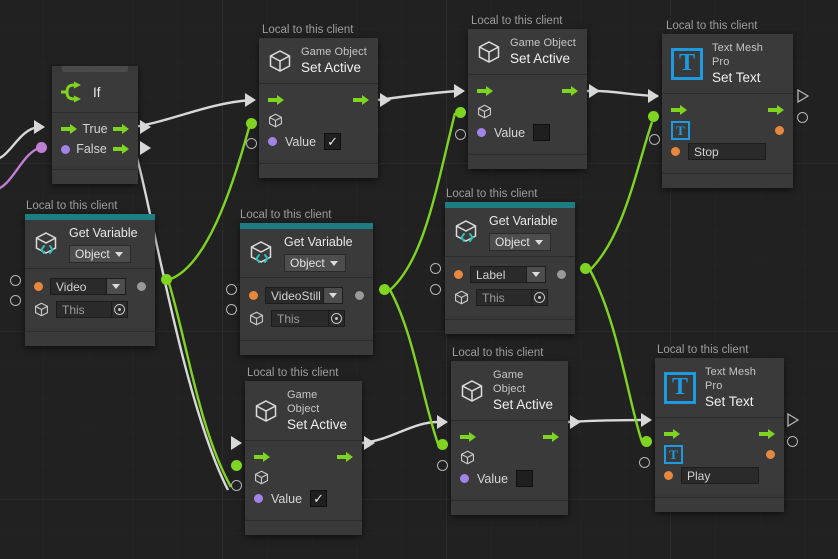 This screenshot has height=559, width=838. Describe the element at coordinates (719, 454) in the screenshot. I see `port-row-target: T` at that location.